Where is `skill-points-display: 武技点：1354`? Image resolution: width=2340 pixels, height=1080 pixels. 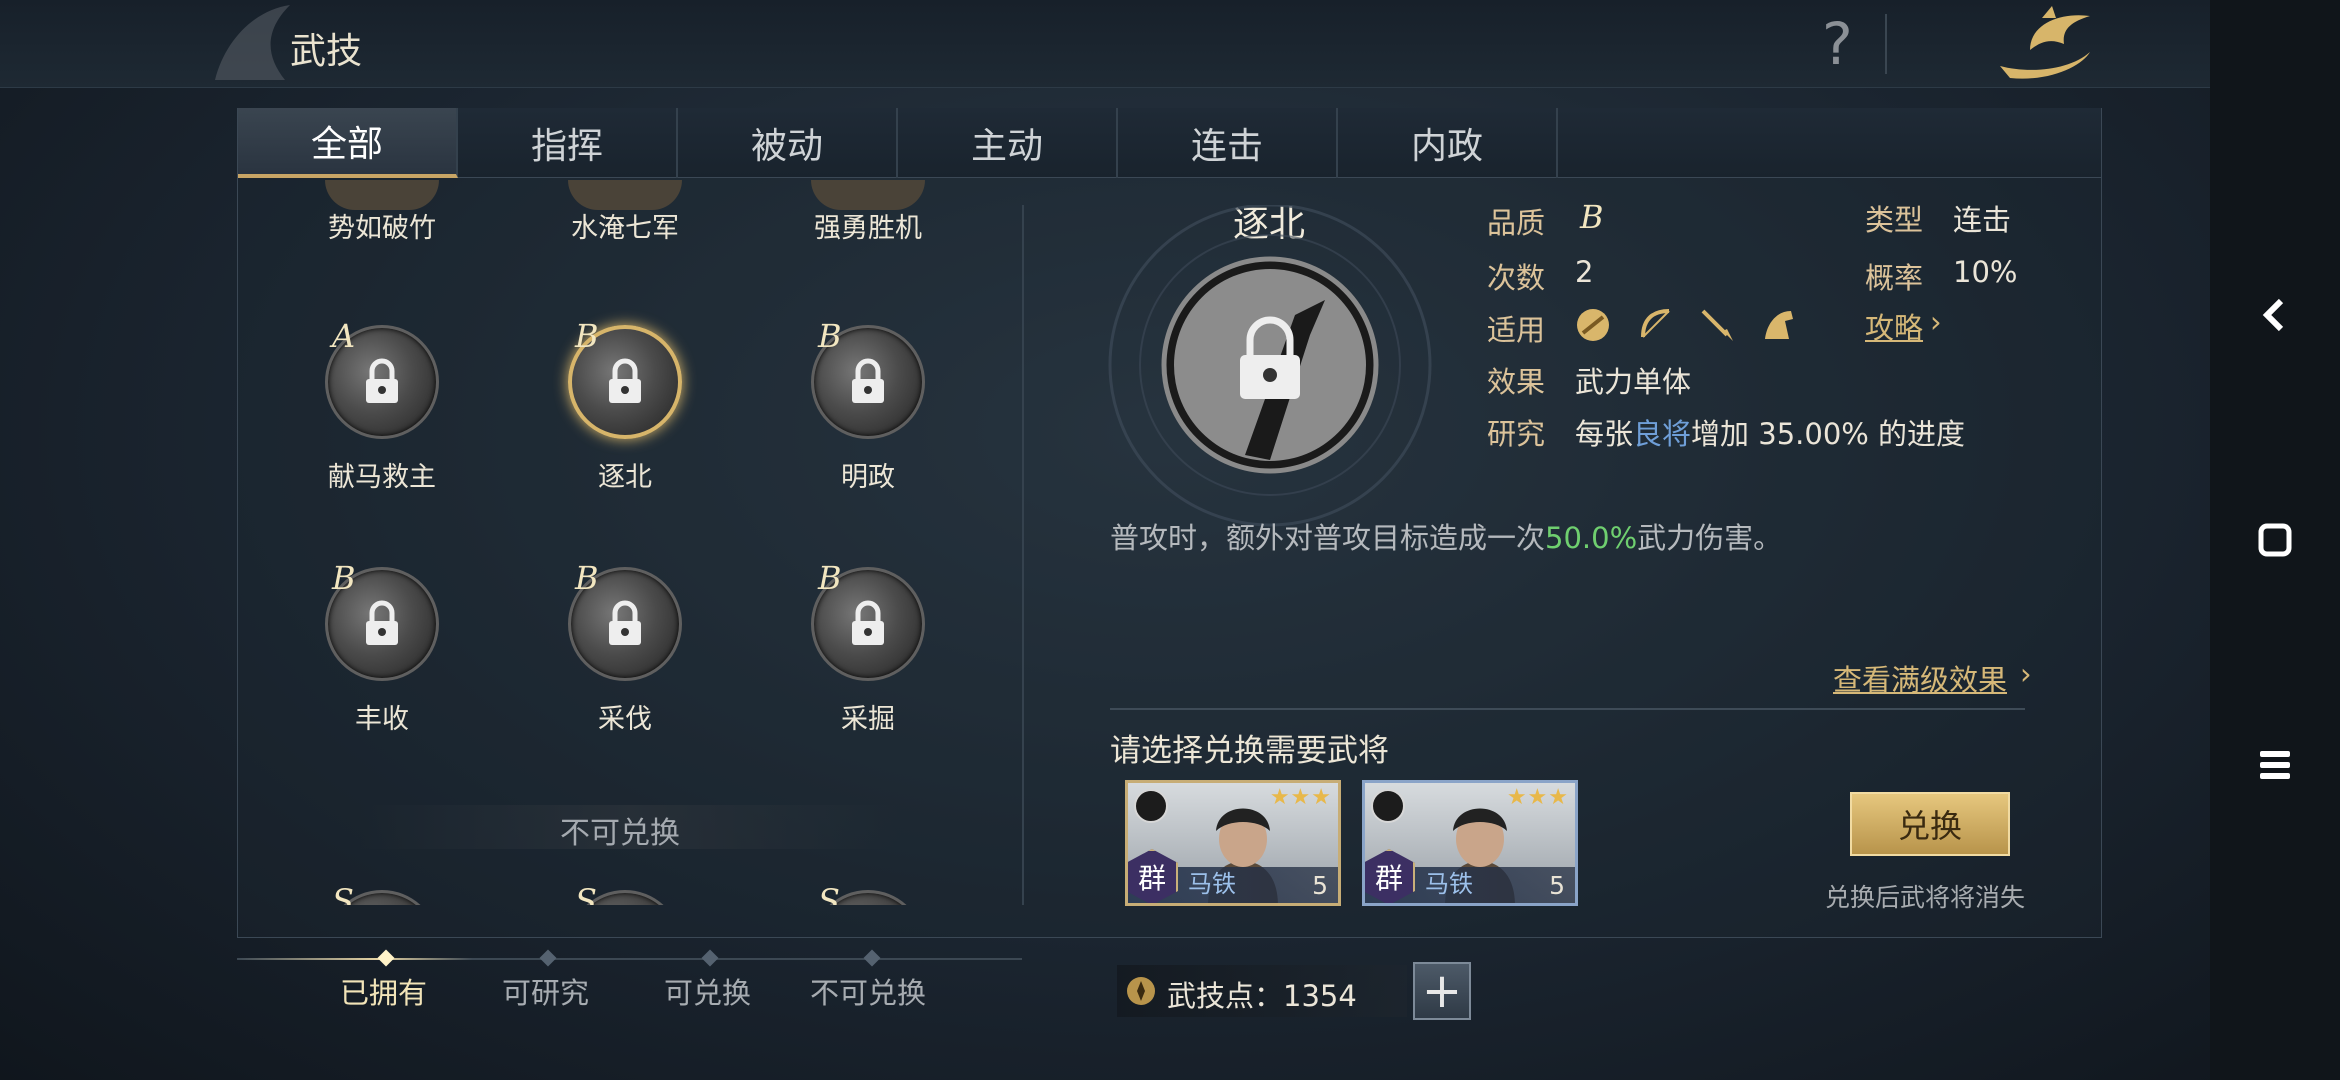 skill-points-display: 武技点：1354 is located at coordinates (1262, 991).